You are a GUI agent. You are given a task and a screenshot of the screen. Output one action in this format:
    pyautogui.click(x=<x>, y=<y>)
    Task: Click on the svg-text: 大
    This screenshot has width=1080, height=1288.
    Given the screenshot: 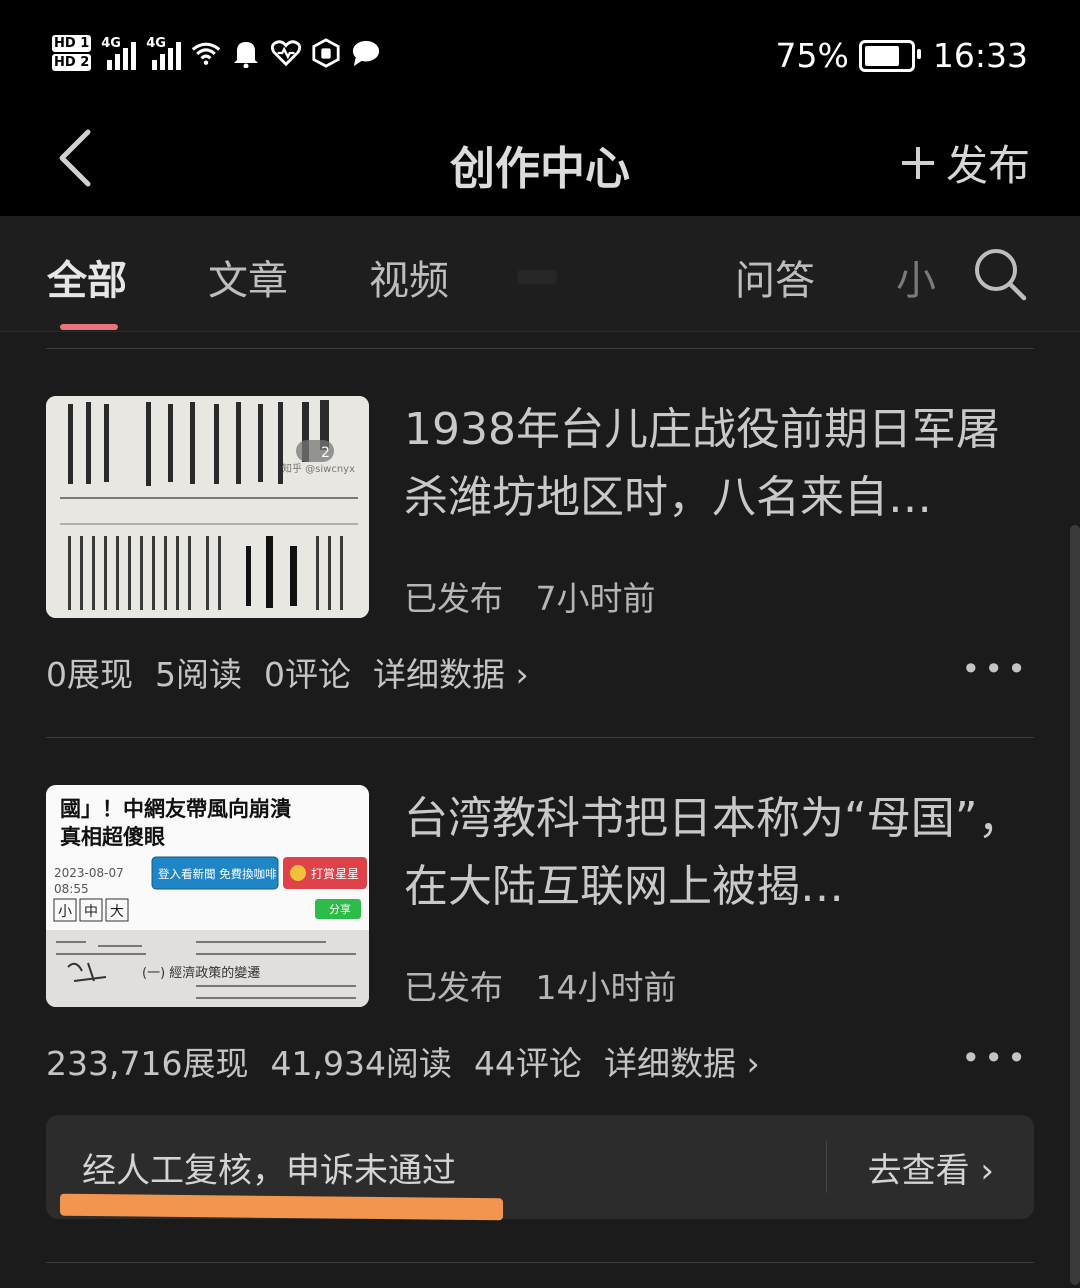 What is the action you would take?
    pyautogui.click(x=117, y=912)
    